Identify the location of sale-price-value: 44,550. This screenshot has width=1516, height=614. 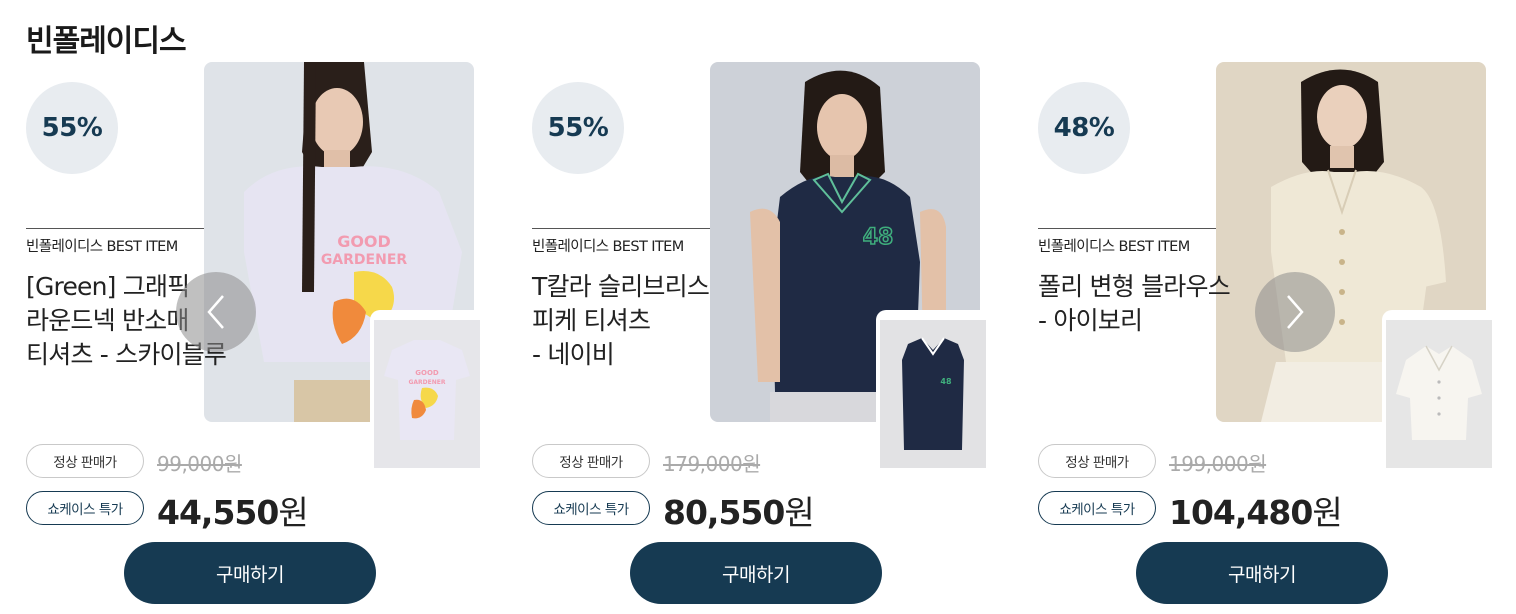
(218, 512).